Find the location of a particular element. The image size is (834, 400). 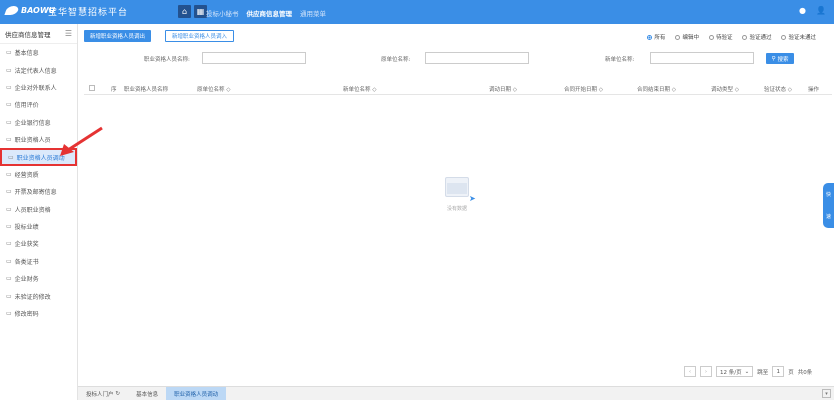

sidebar-item-label: 各类证书 is located at coordinates (26, 262).